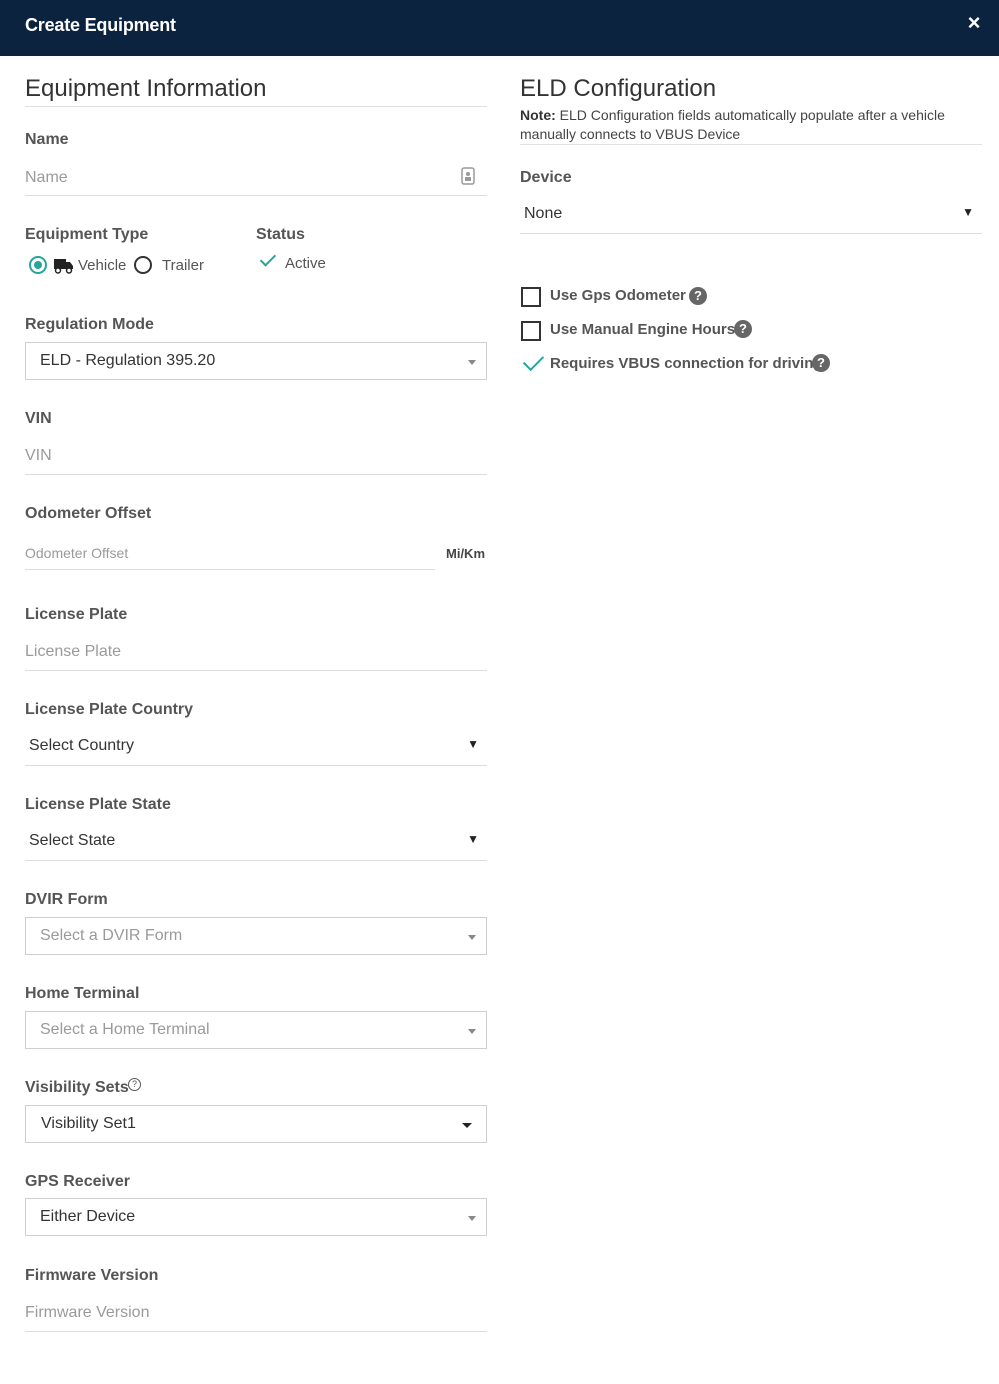 The image size is (999, 1384). I want to click on home-terminal-label: Home Terminal, so click(82, 993).